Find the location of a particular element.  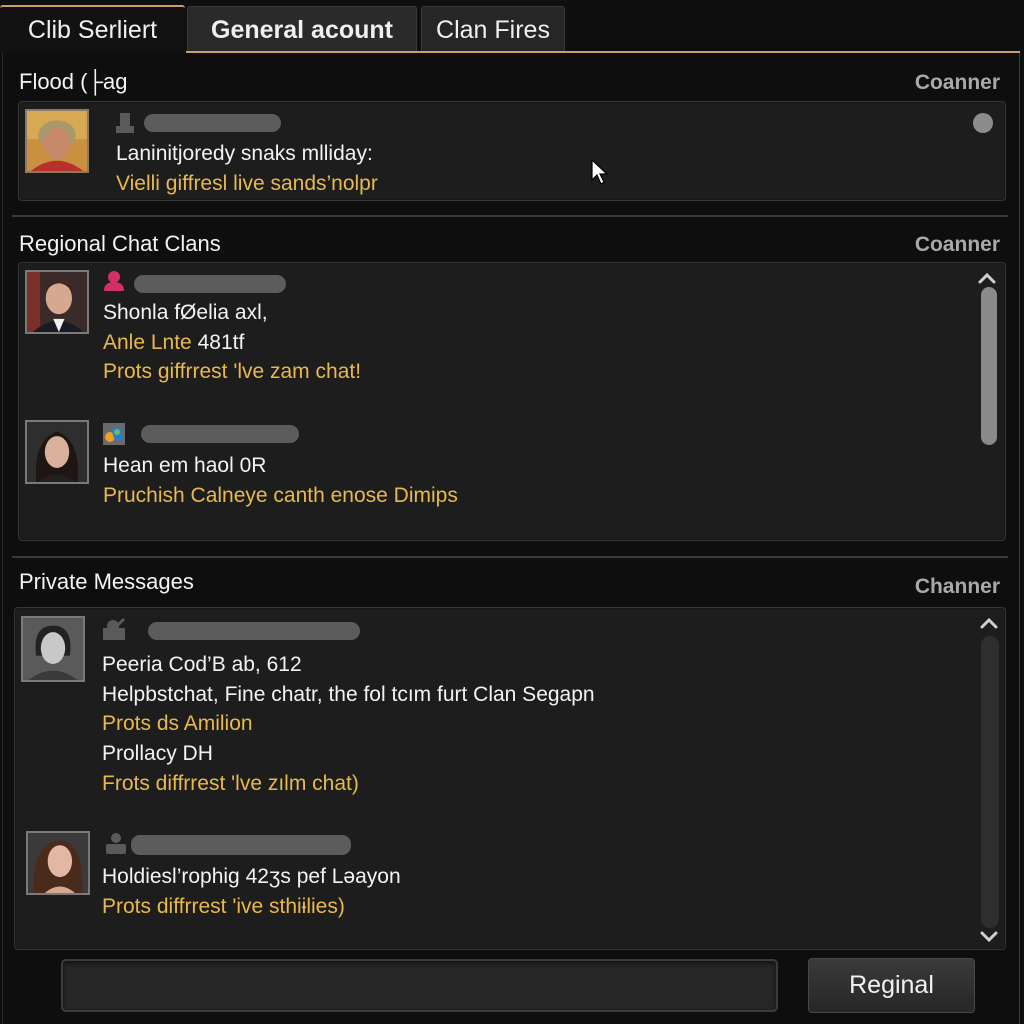

message-line-prefix: Anle Lnte is located at coordinates (147, 342).